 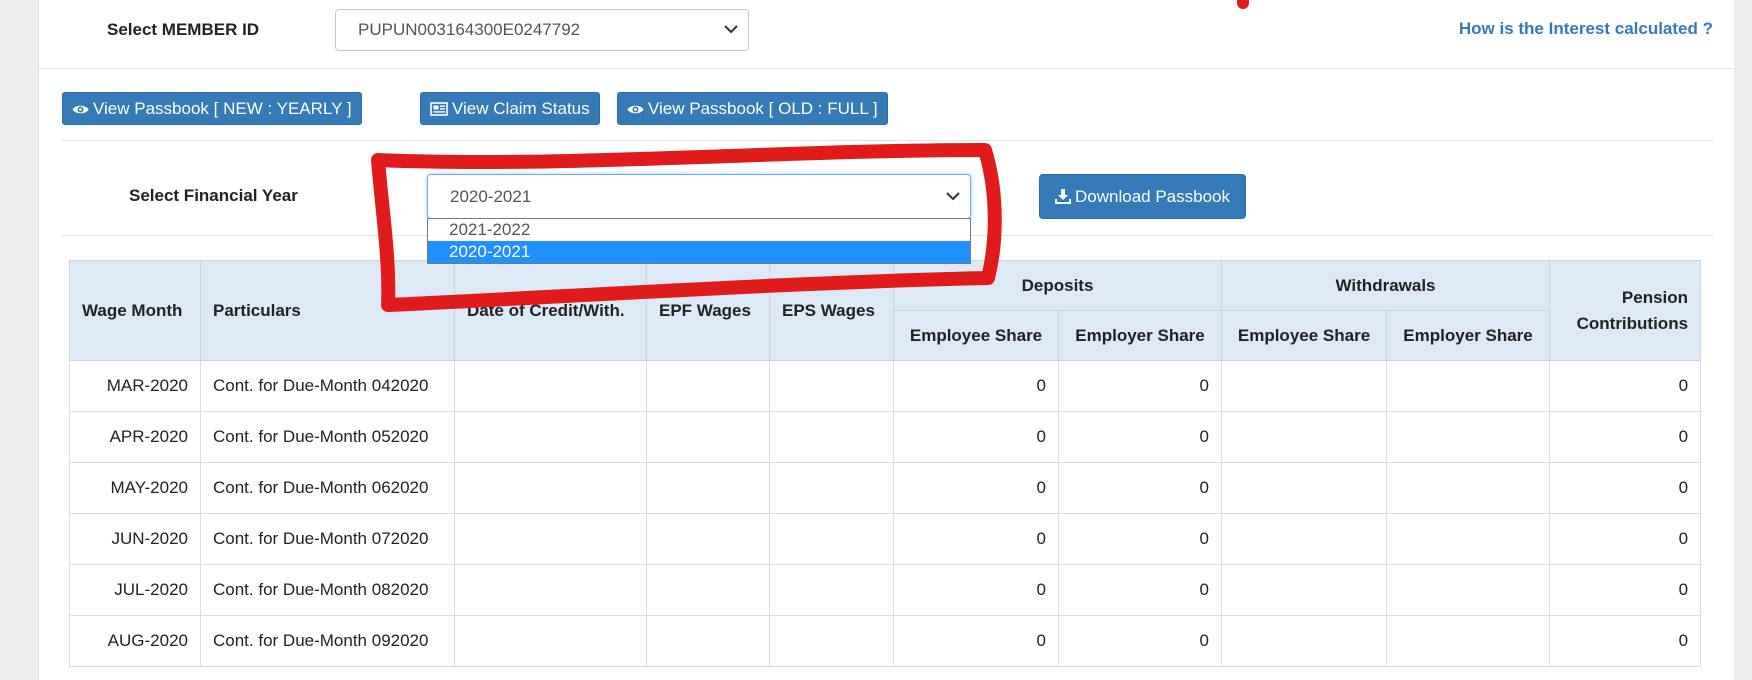 I want to click on newspaper-icon, so click(x=439, y=109).